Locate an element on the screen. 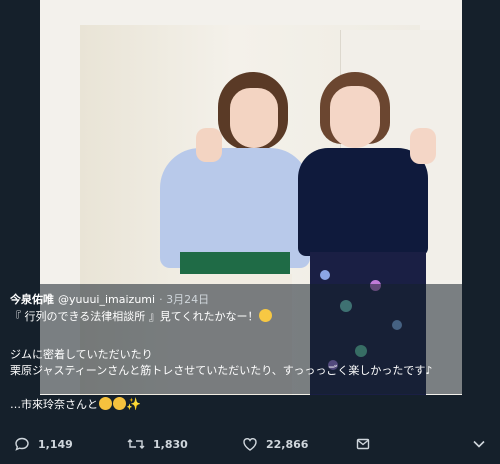  tweet-text-line-4: …市來玲奈さんと ✨ is located at coordinates (75, 404).